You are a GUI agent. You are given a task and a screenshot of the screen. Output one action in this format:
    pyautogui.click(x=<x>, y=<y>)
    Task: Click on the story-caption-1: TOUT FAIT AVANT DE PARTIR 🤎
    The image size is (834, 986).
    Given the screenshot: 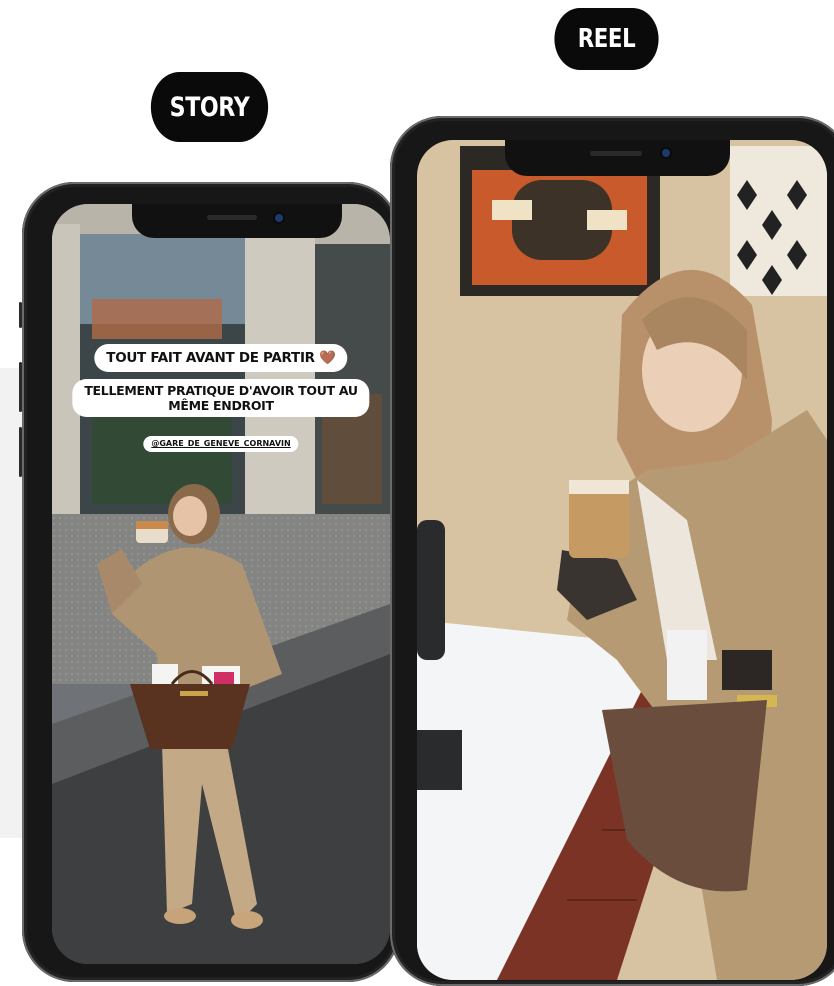 What is the action you would take?
    pyautogui.click(x=221, y=358)
    